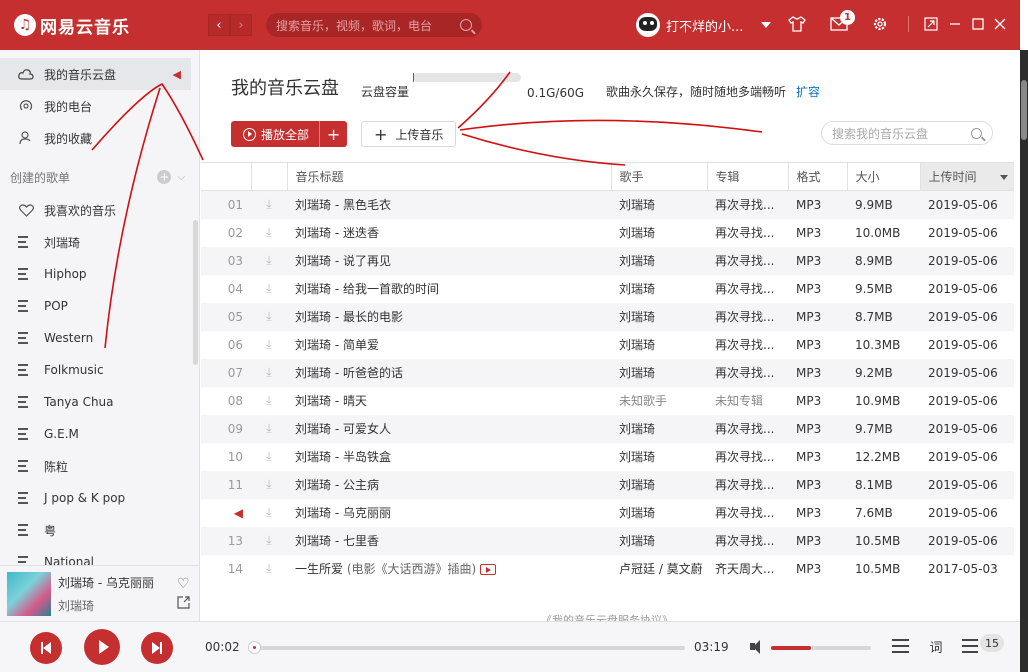 The width and height of the screenshot is (1028, 672). Describe the element at coordinates (607, 401) in the screenshot. I see `table-row: 08 ⤓ 刘瑞琦 - 晴天 未知歌手 未知专辑 MP3 10.9MB 2019-05-06` at that location.